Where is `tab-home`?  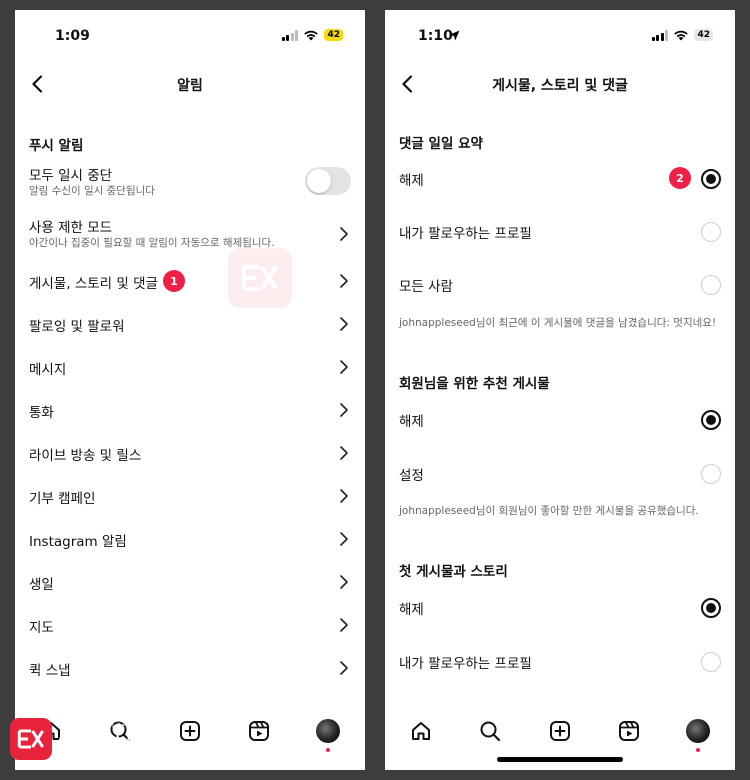 tab-home is located at coordinates (421, 731).